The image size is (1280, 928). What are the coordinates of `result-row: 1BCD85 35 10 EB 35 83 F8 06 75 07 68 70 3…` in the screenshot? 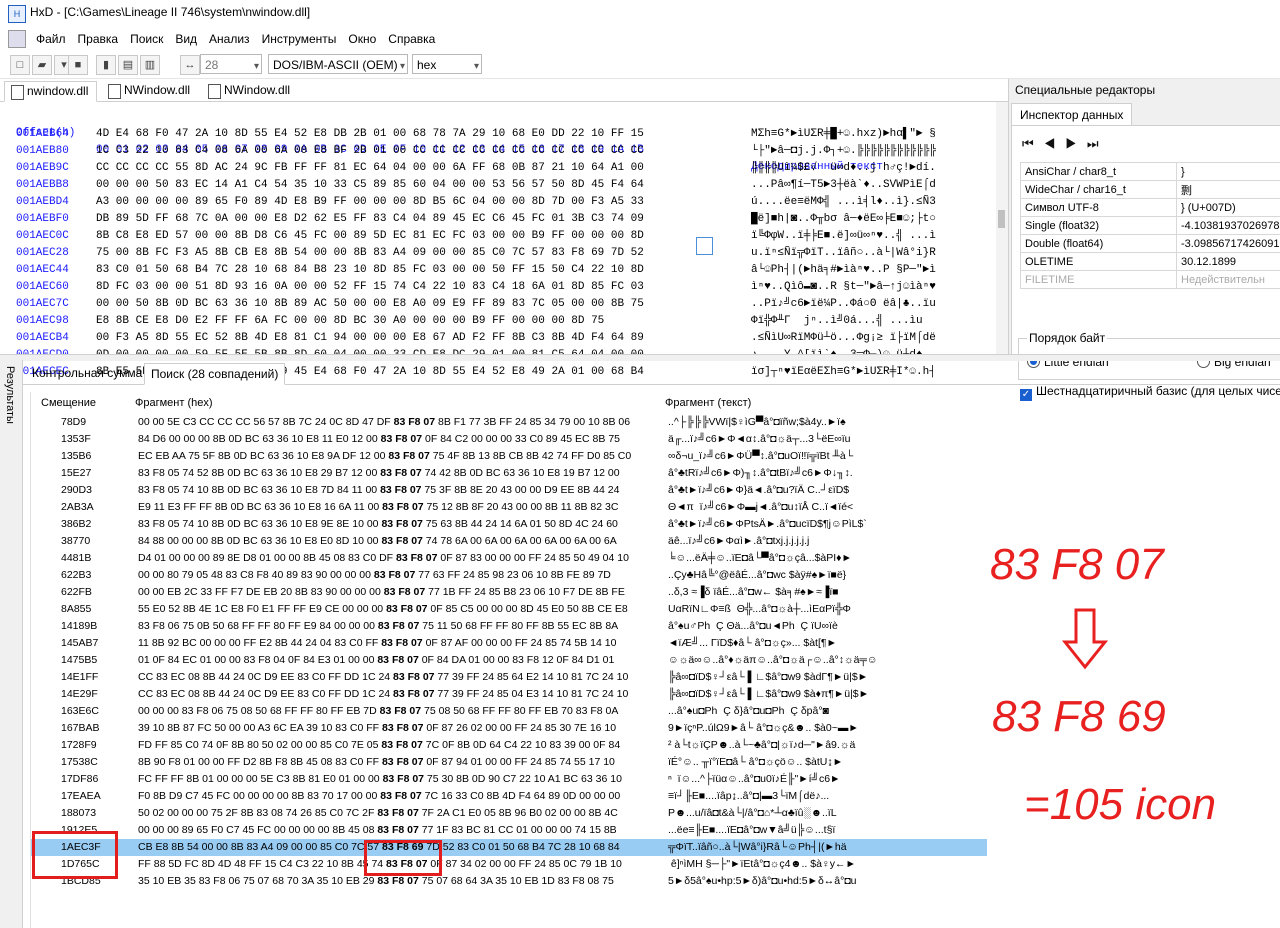 It's located at (509, 881).